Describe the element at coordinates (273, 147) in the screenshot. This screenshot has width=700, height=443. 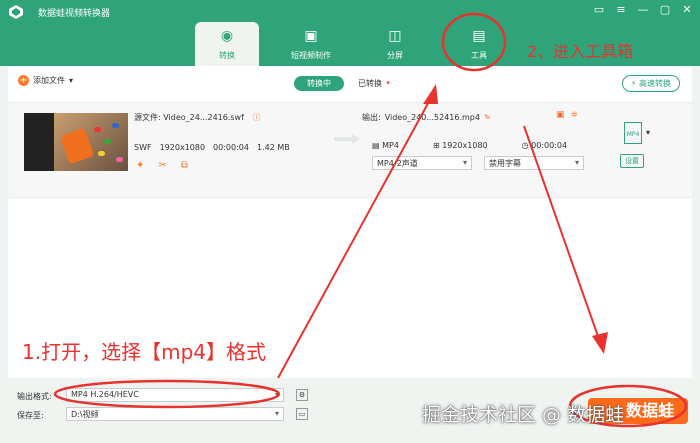
I see `source-size: 1.42 MB` at that location.